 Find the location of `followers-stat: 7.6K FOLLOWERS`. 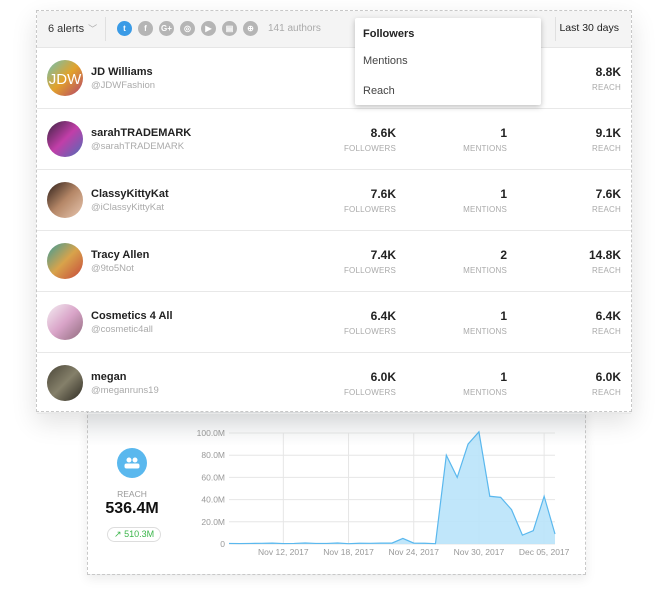

followers-stat: 7.6K FOLLOWERS is located at coordinates (370, 200).